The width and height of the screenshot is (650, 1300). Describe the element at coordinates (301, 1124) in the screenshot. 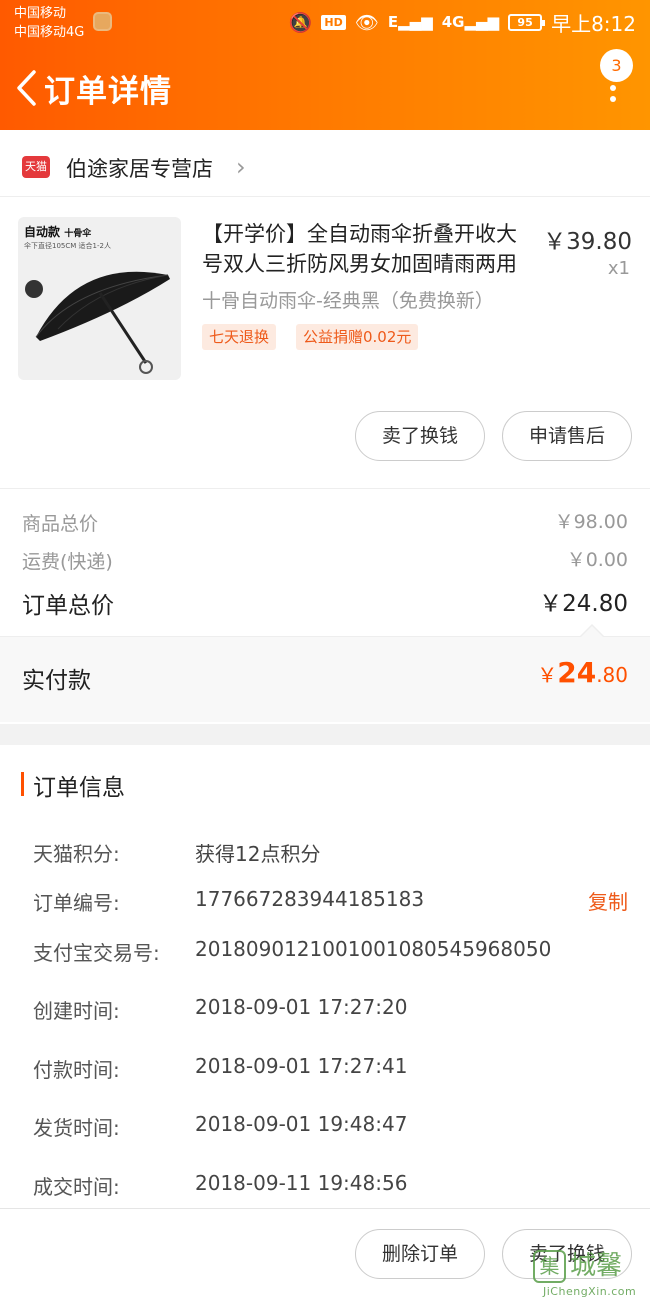

I see `shipped-time-value: 2018-09-01 19:48:47` at that location.